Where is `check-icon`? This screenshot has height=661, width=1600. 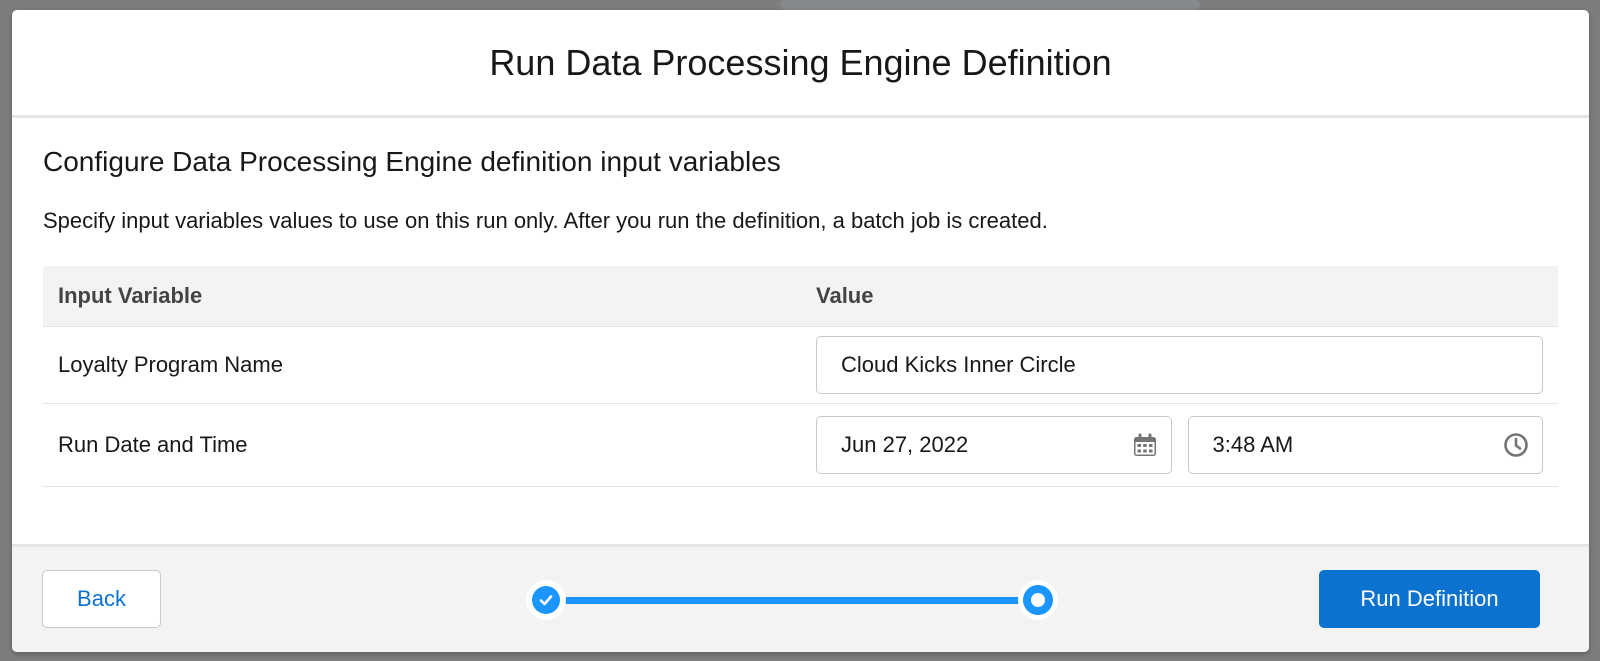 check-icon is located at coordinates (546, 600).